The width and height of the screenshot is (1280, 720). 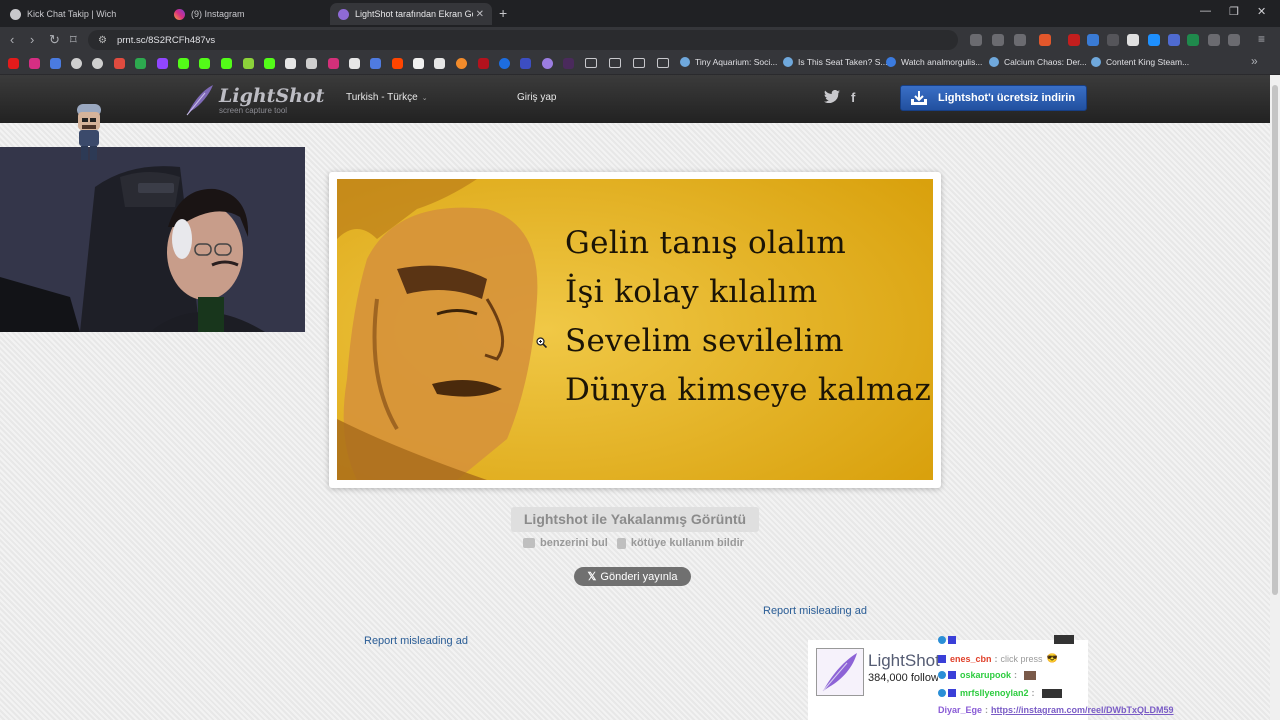 I want to click on ublock-icon, so click(x=1074, y=40).